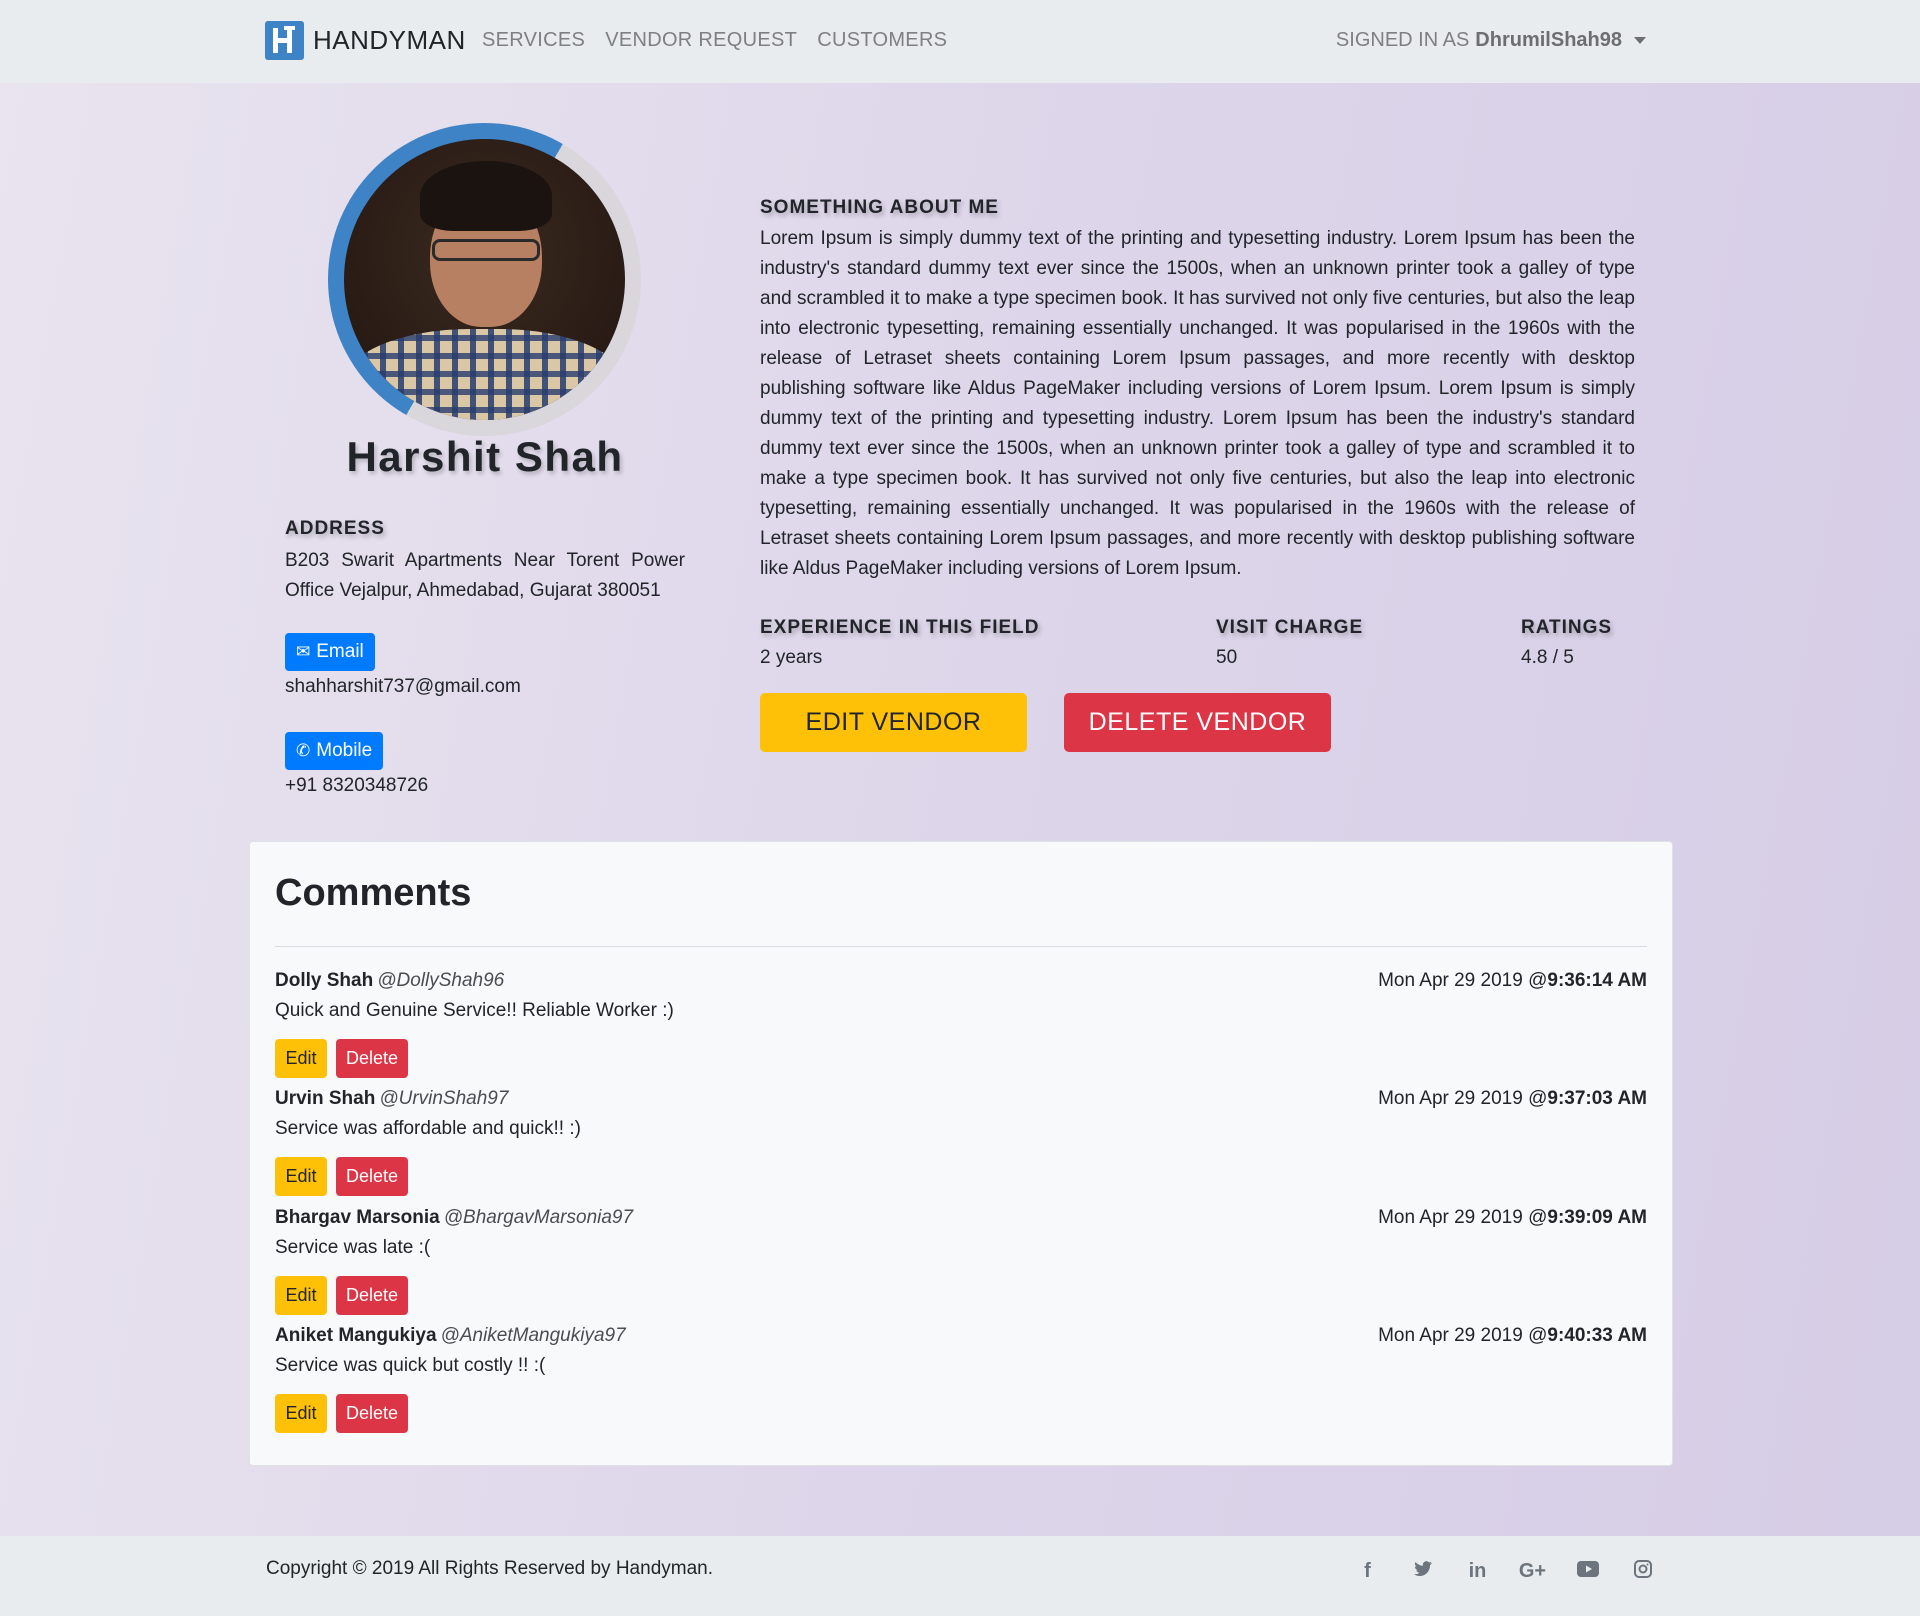 This screenshot has height=1616, width=1920. Describe the element at coordinates (1367, 1572) in the screenshot. I see `facebook-icon: f` at that location.